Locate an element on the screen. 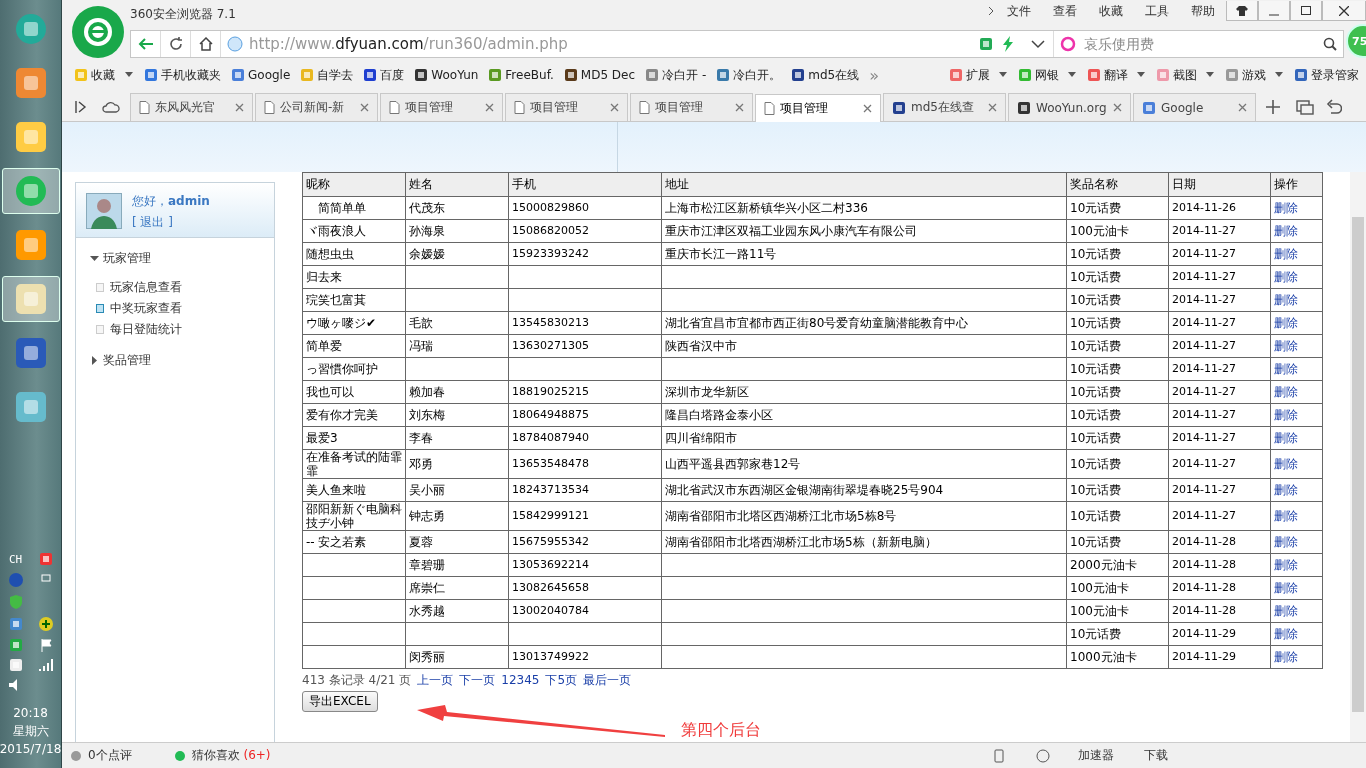 The height and width of the screenshot is (768, 1366). toolbar-button: 网银 is located at coordinates (1047, 75).